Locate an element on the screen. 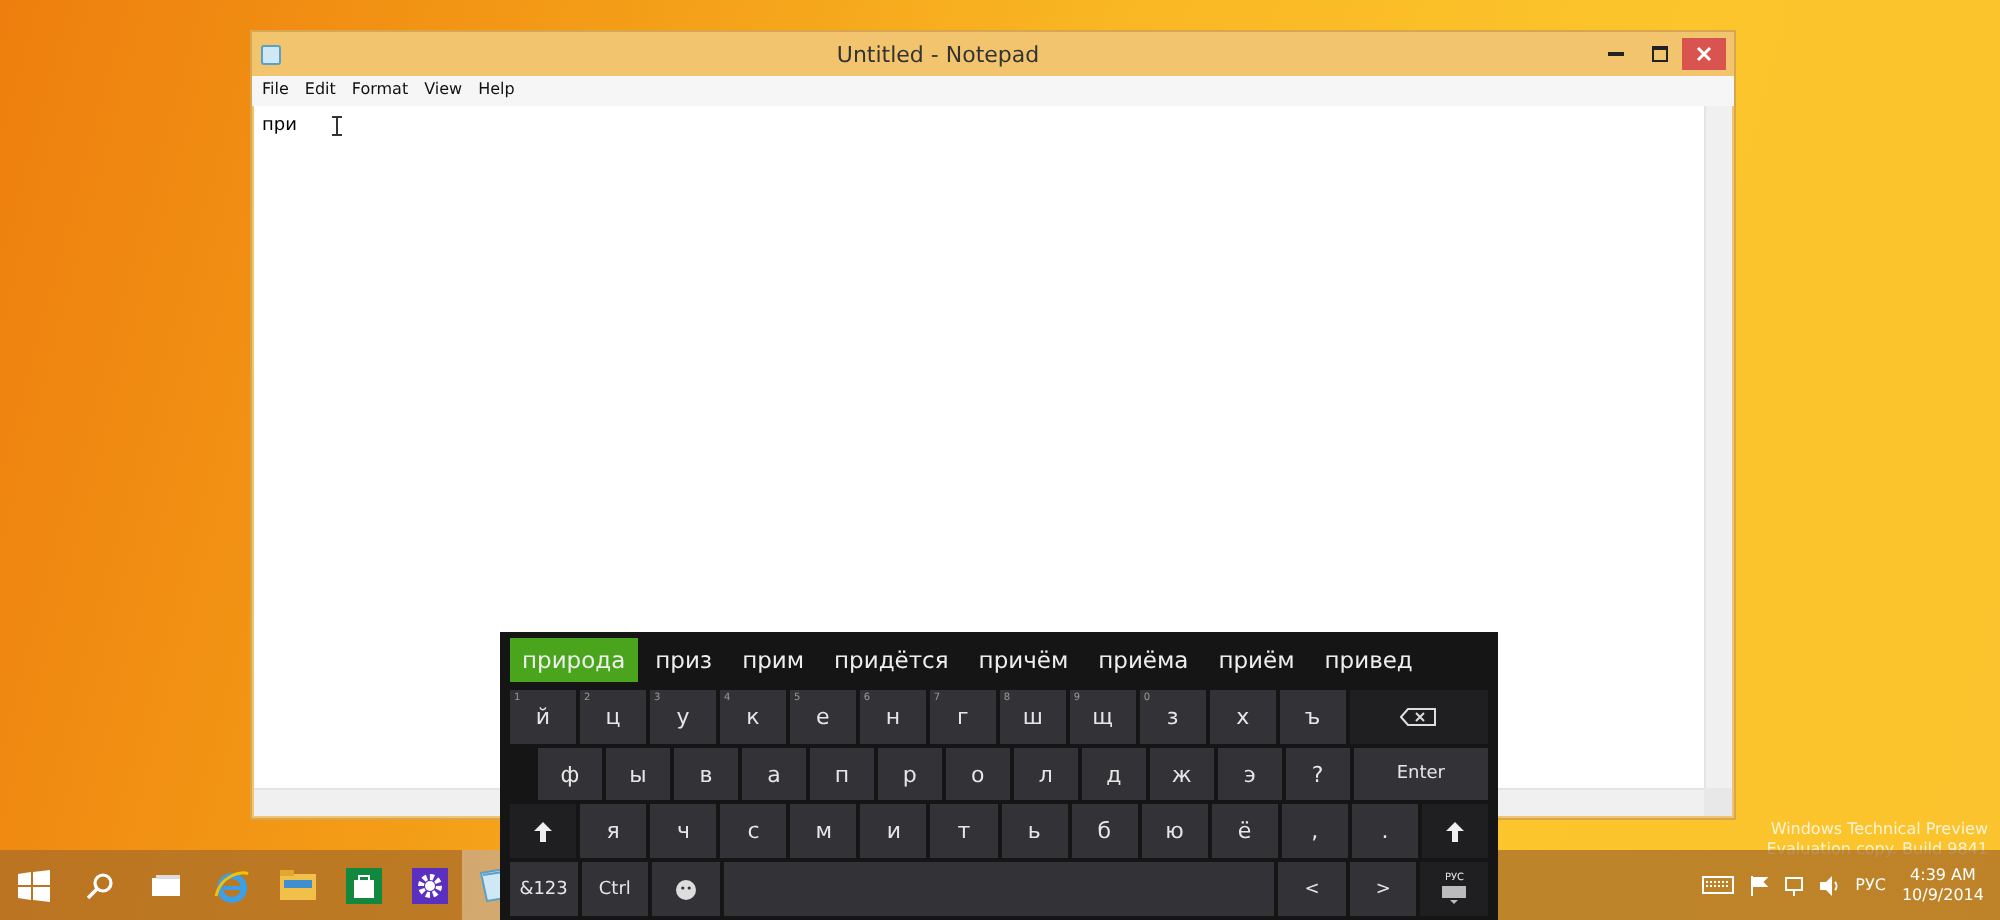 Image resolution: width=2000 pixels, height=920 pixels. keyboard-key: ё is located at coordinates (1244, 831).